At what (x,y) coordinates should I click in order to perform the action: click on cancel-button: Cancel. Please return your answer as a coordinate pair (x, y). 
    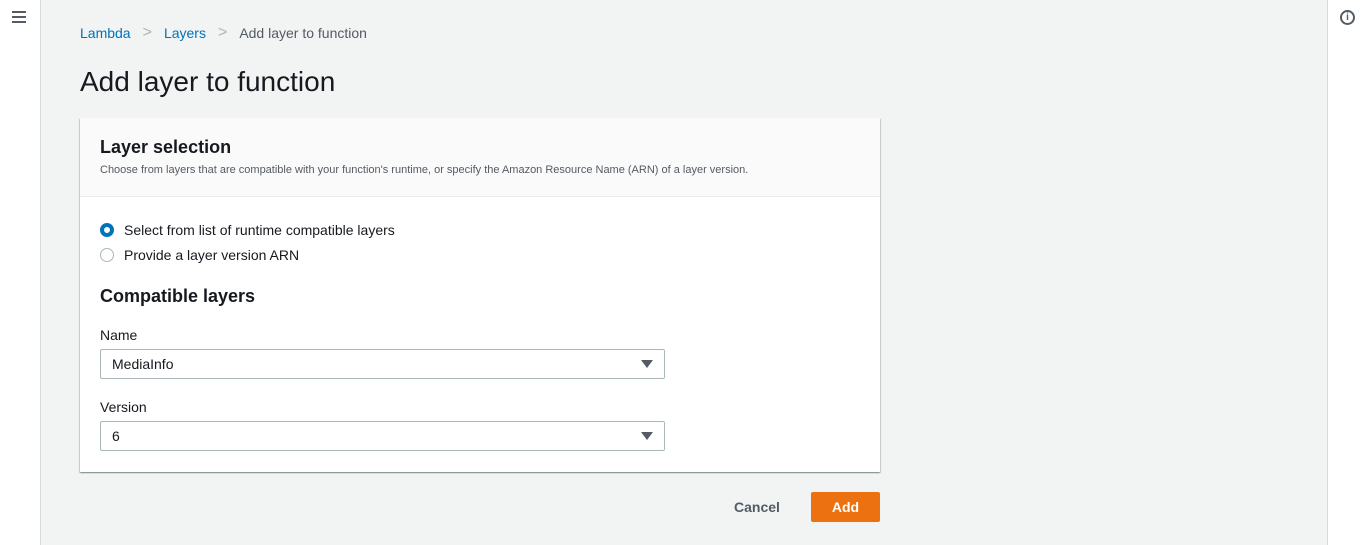
    Looking at the image, I should click on (757, 507).